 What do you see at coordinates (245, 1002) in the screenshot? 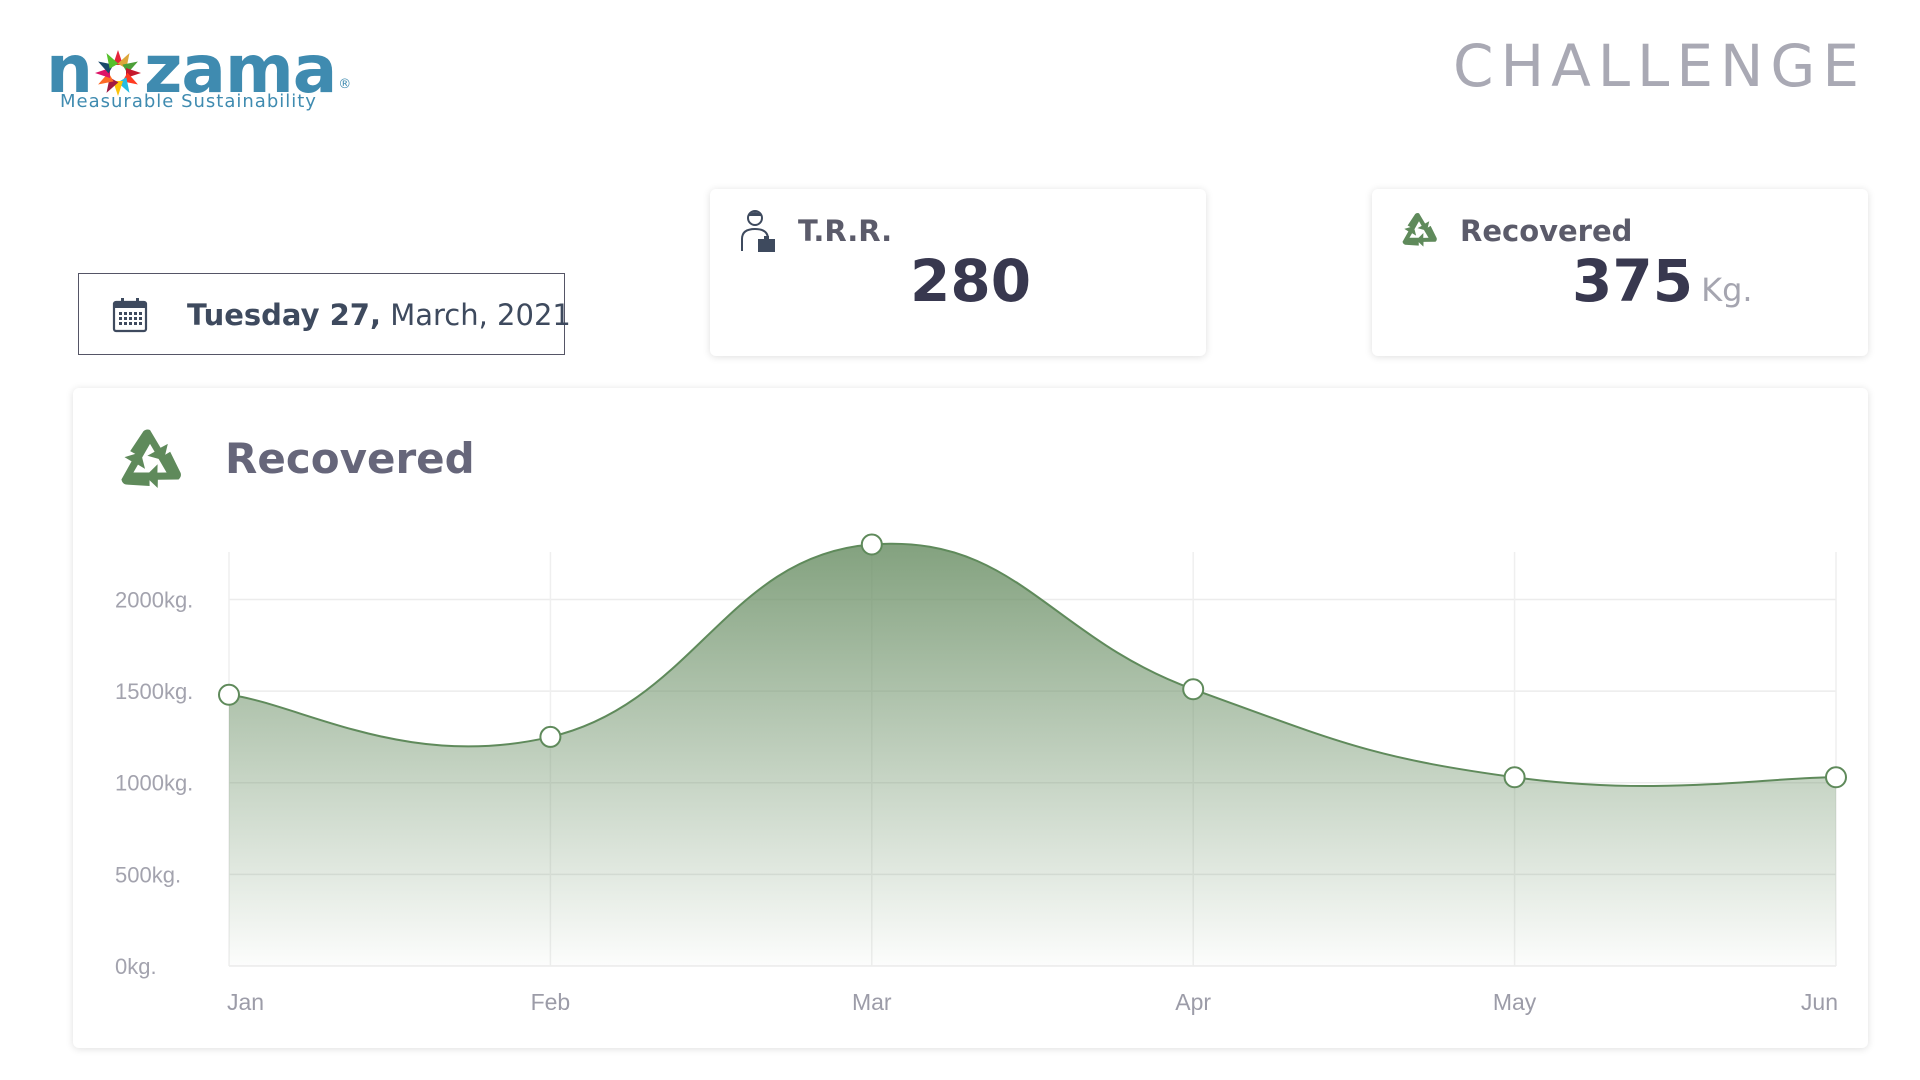
I see `x-tick-label: Jan` at bounding box center [245, 1002].